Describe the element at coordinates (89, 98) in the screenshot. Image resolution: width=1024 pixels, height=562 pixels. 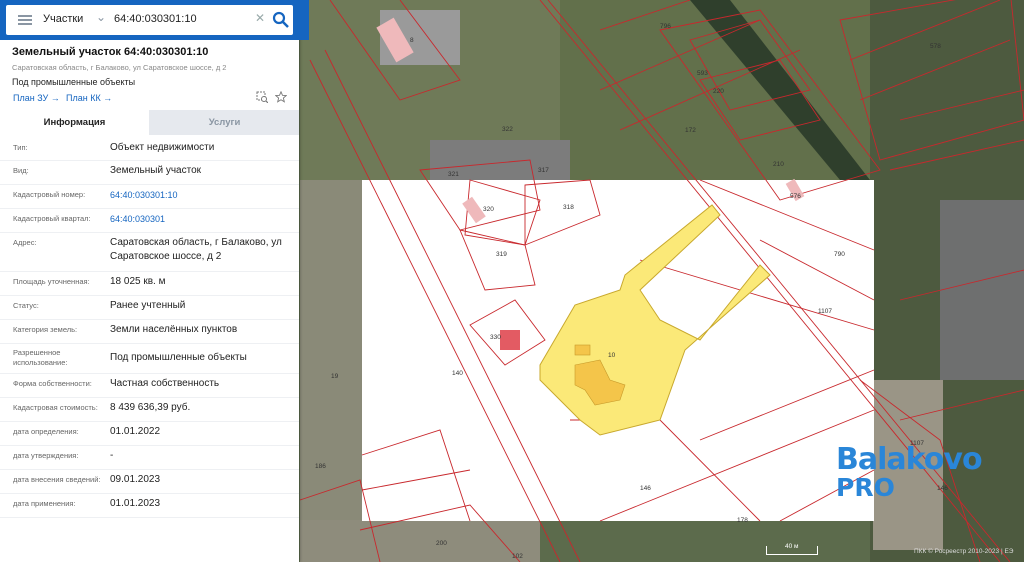
I see `plan-kk-link: План КК →` at that location.